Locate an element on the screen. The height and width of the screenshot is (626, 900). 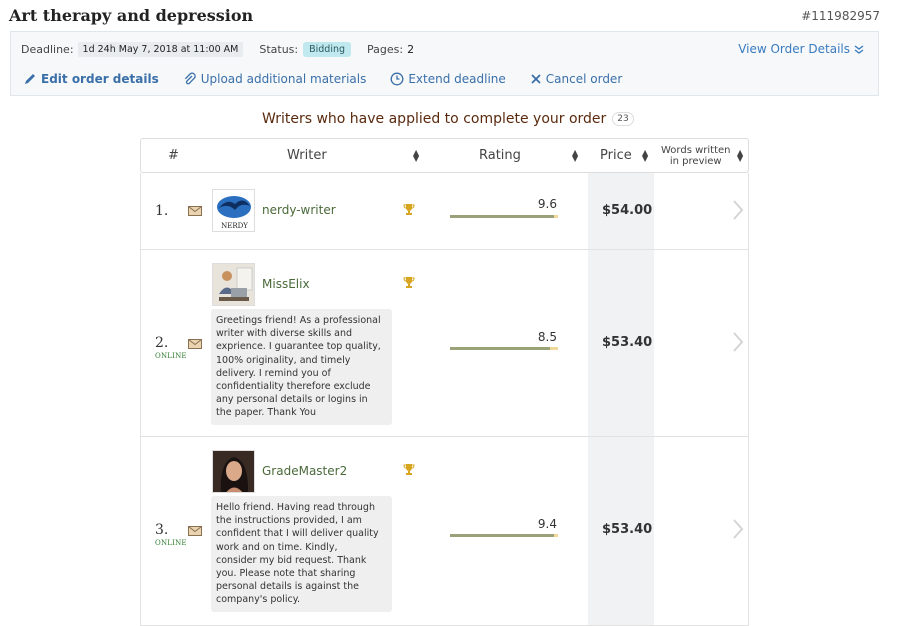
message-line: consider my bid request. Thank is located at coordinates (291, 560).